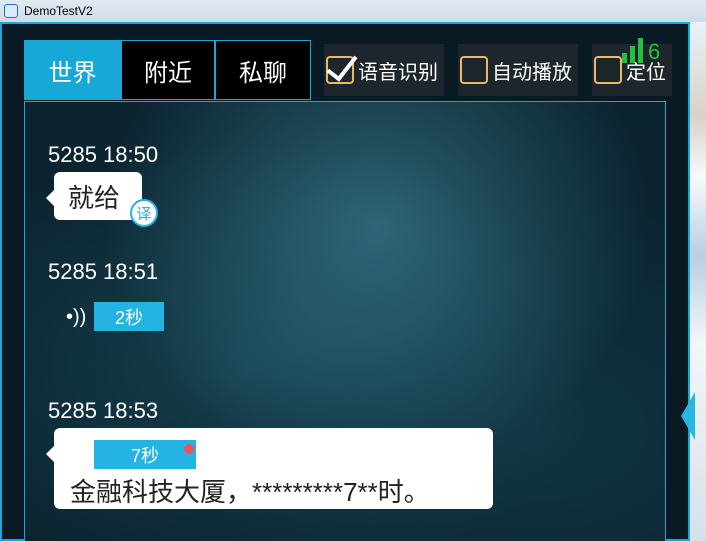 The height and width of the screenshot is (541, 706). I want to click on translate-icon: 译, so click(144, 213).